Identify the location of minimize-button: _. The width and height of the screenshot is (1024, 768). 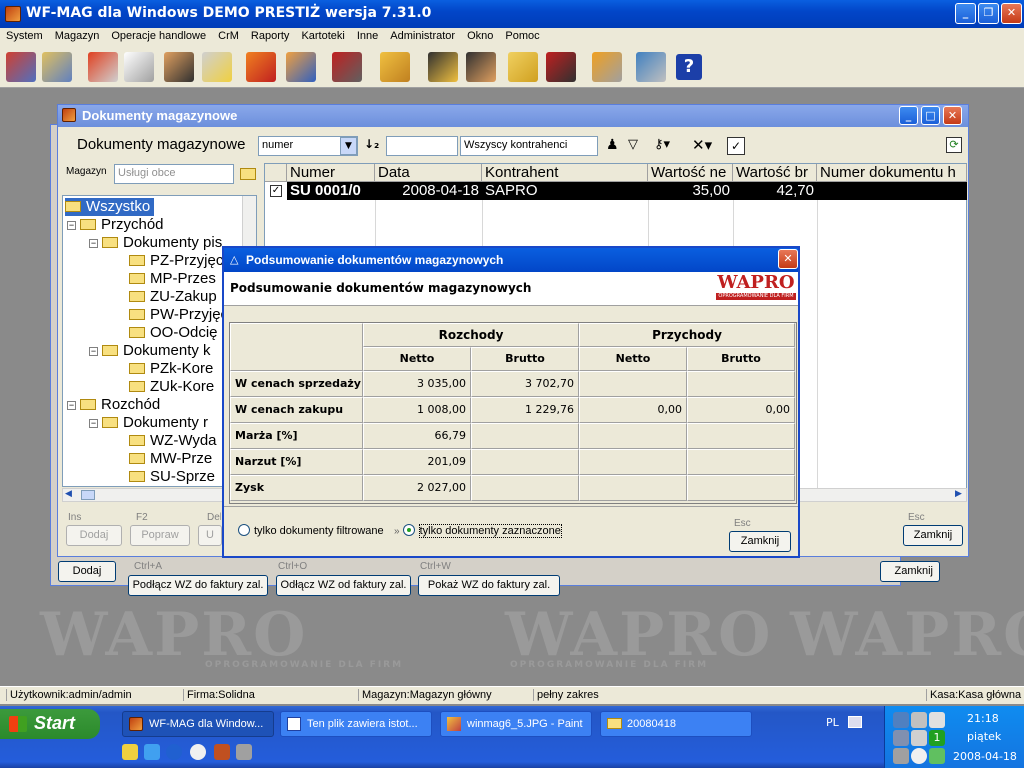
(965, 13).